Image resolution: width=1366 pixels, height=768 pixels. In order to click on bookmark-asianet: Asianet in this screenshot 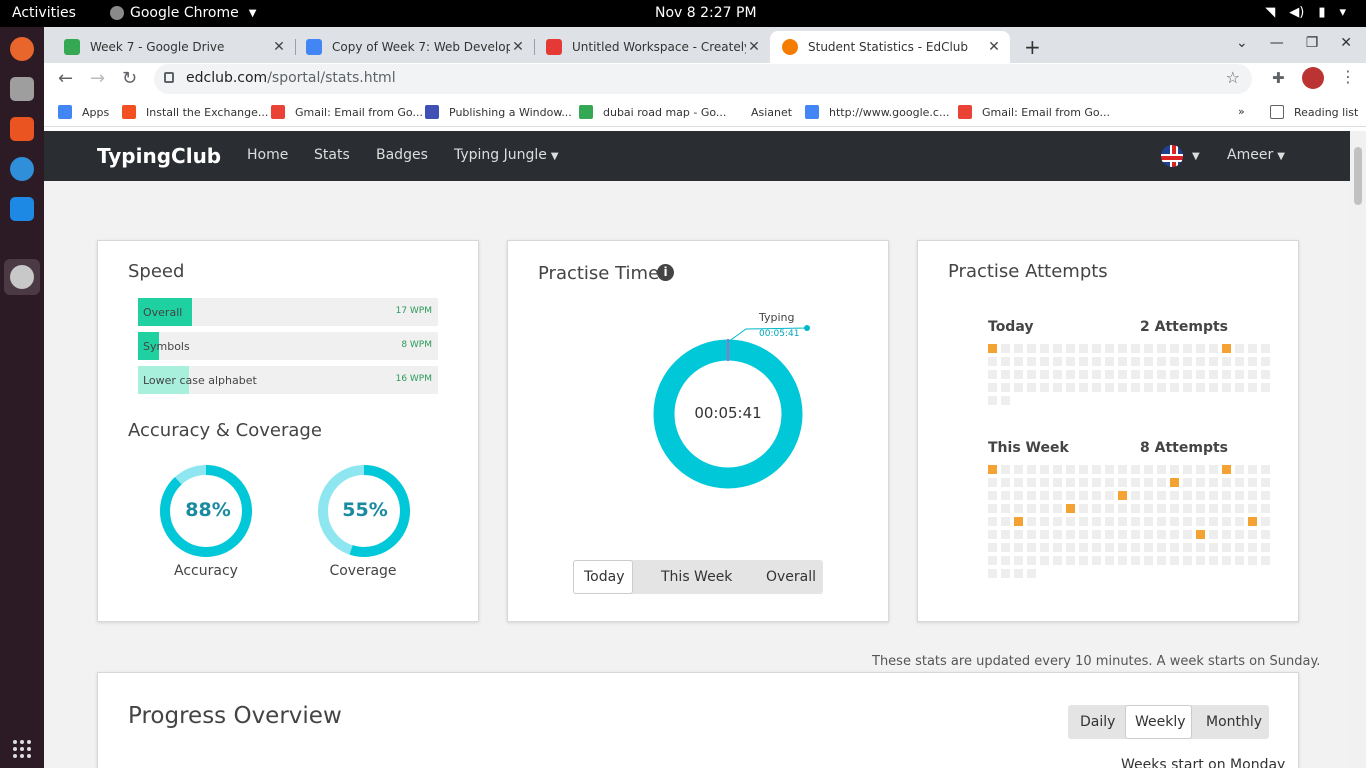, I will do `click(759, 112)`.